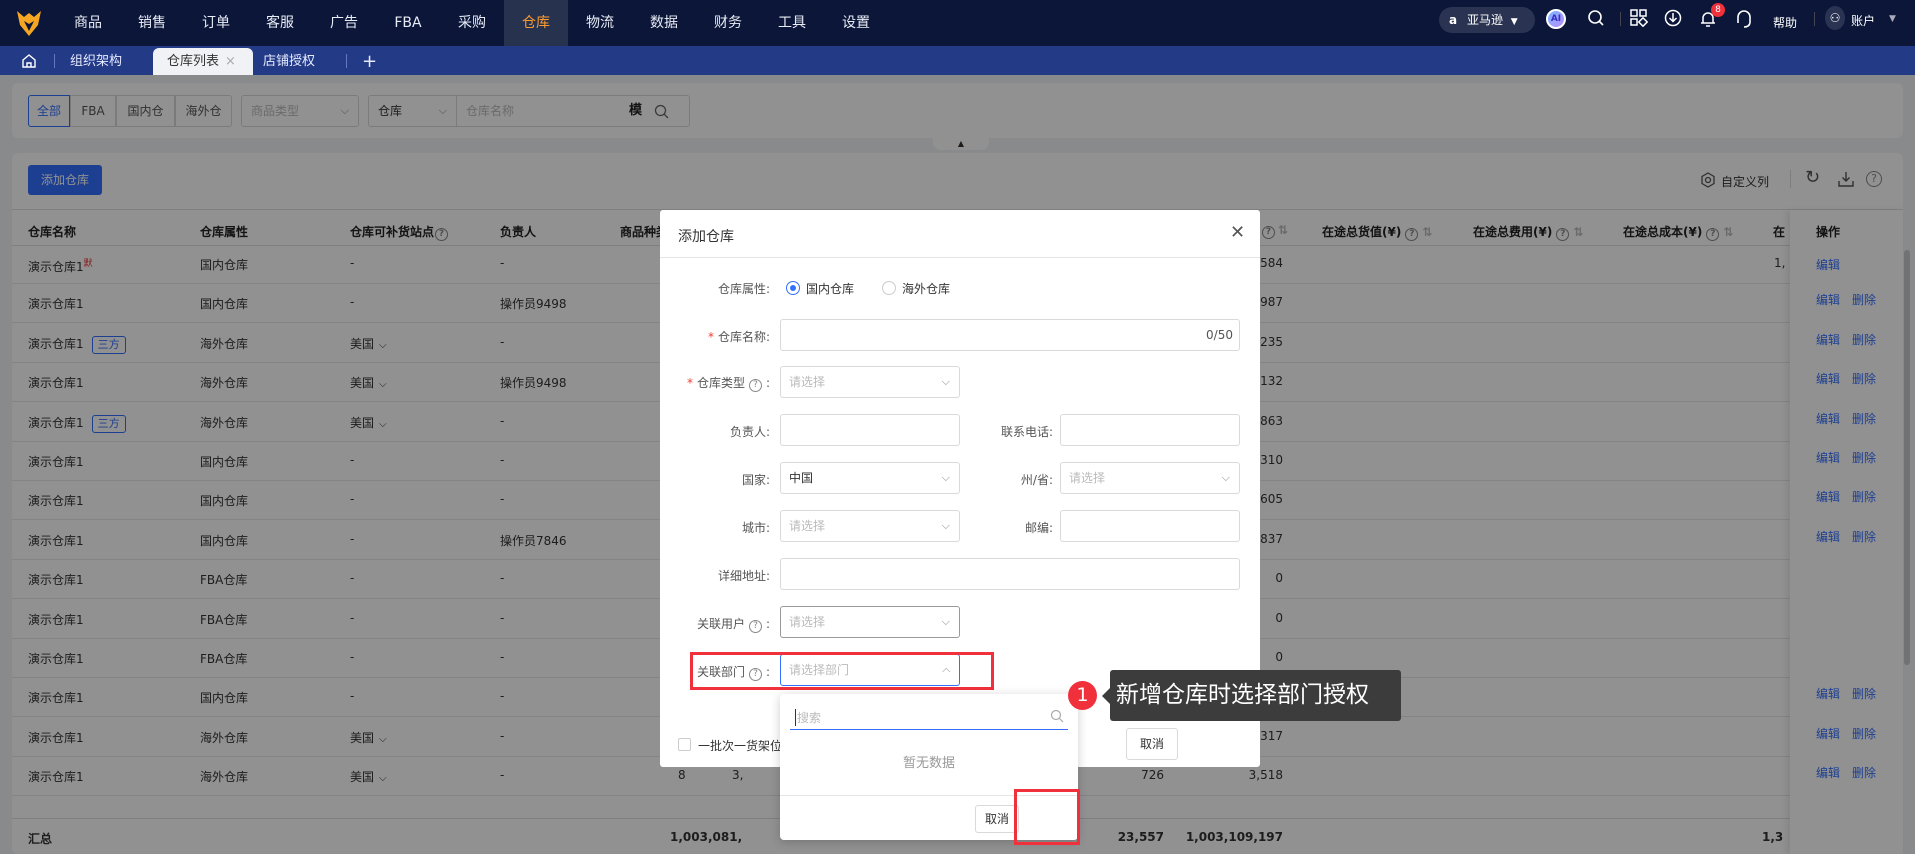  Describe the element at coordinates (408, 23) in the screenshot. I see `nav-item: FBA` at that location.